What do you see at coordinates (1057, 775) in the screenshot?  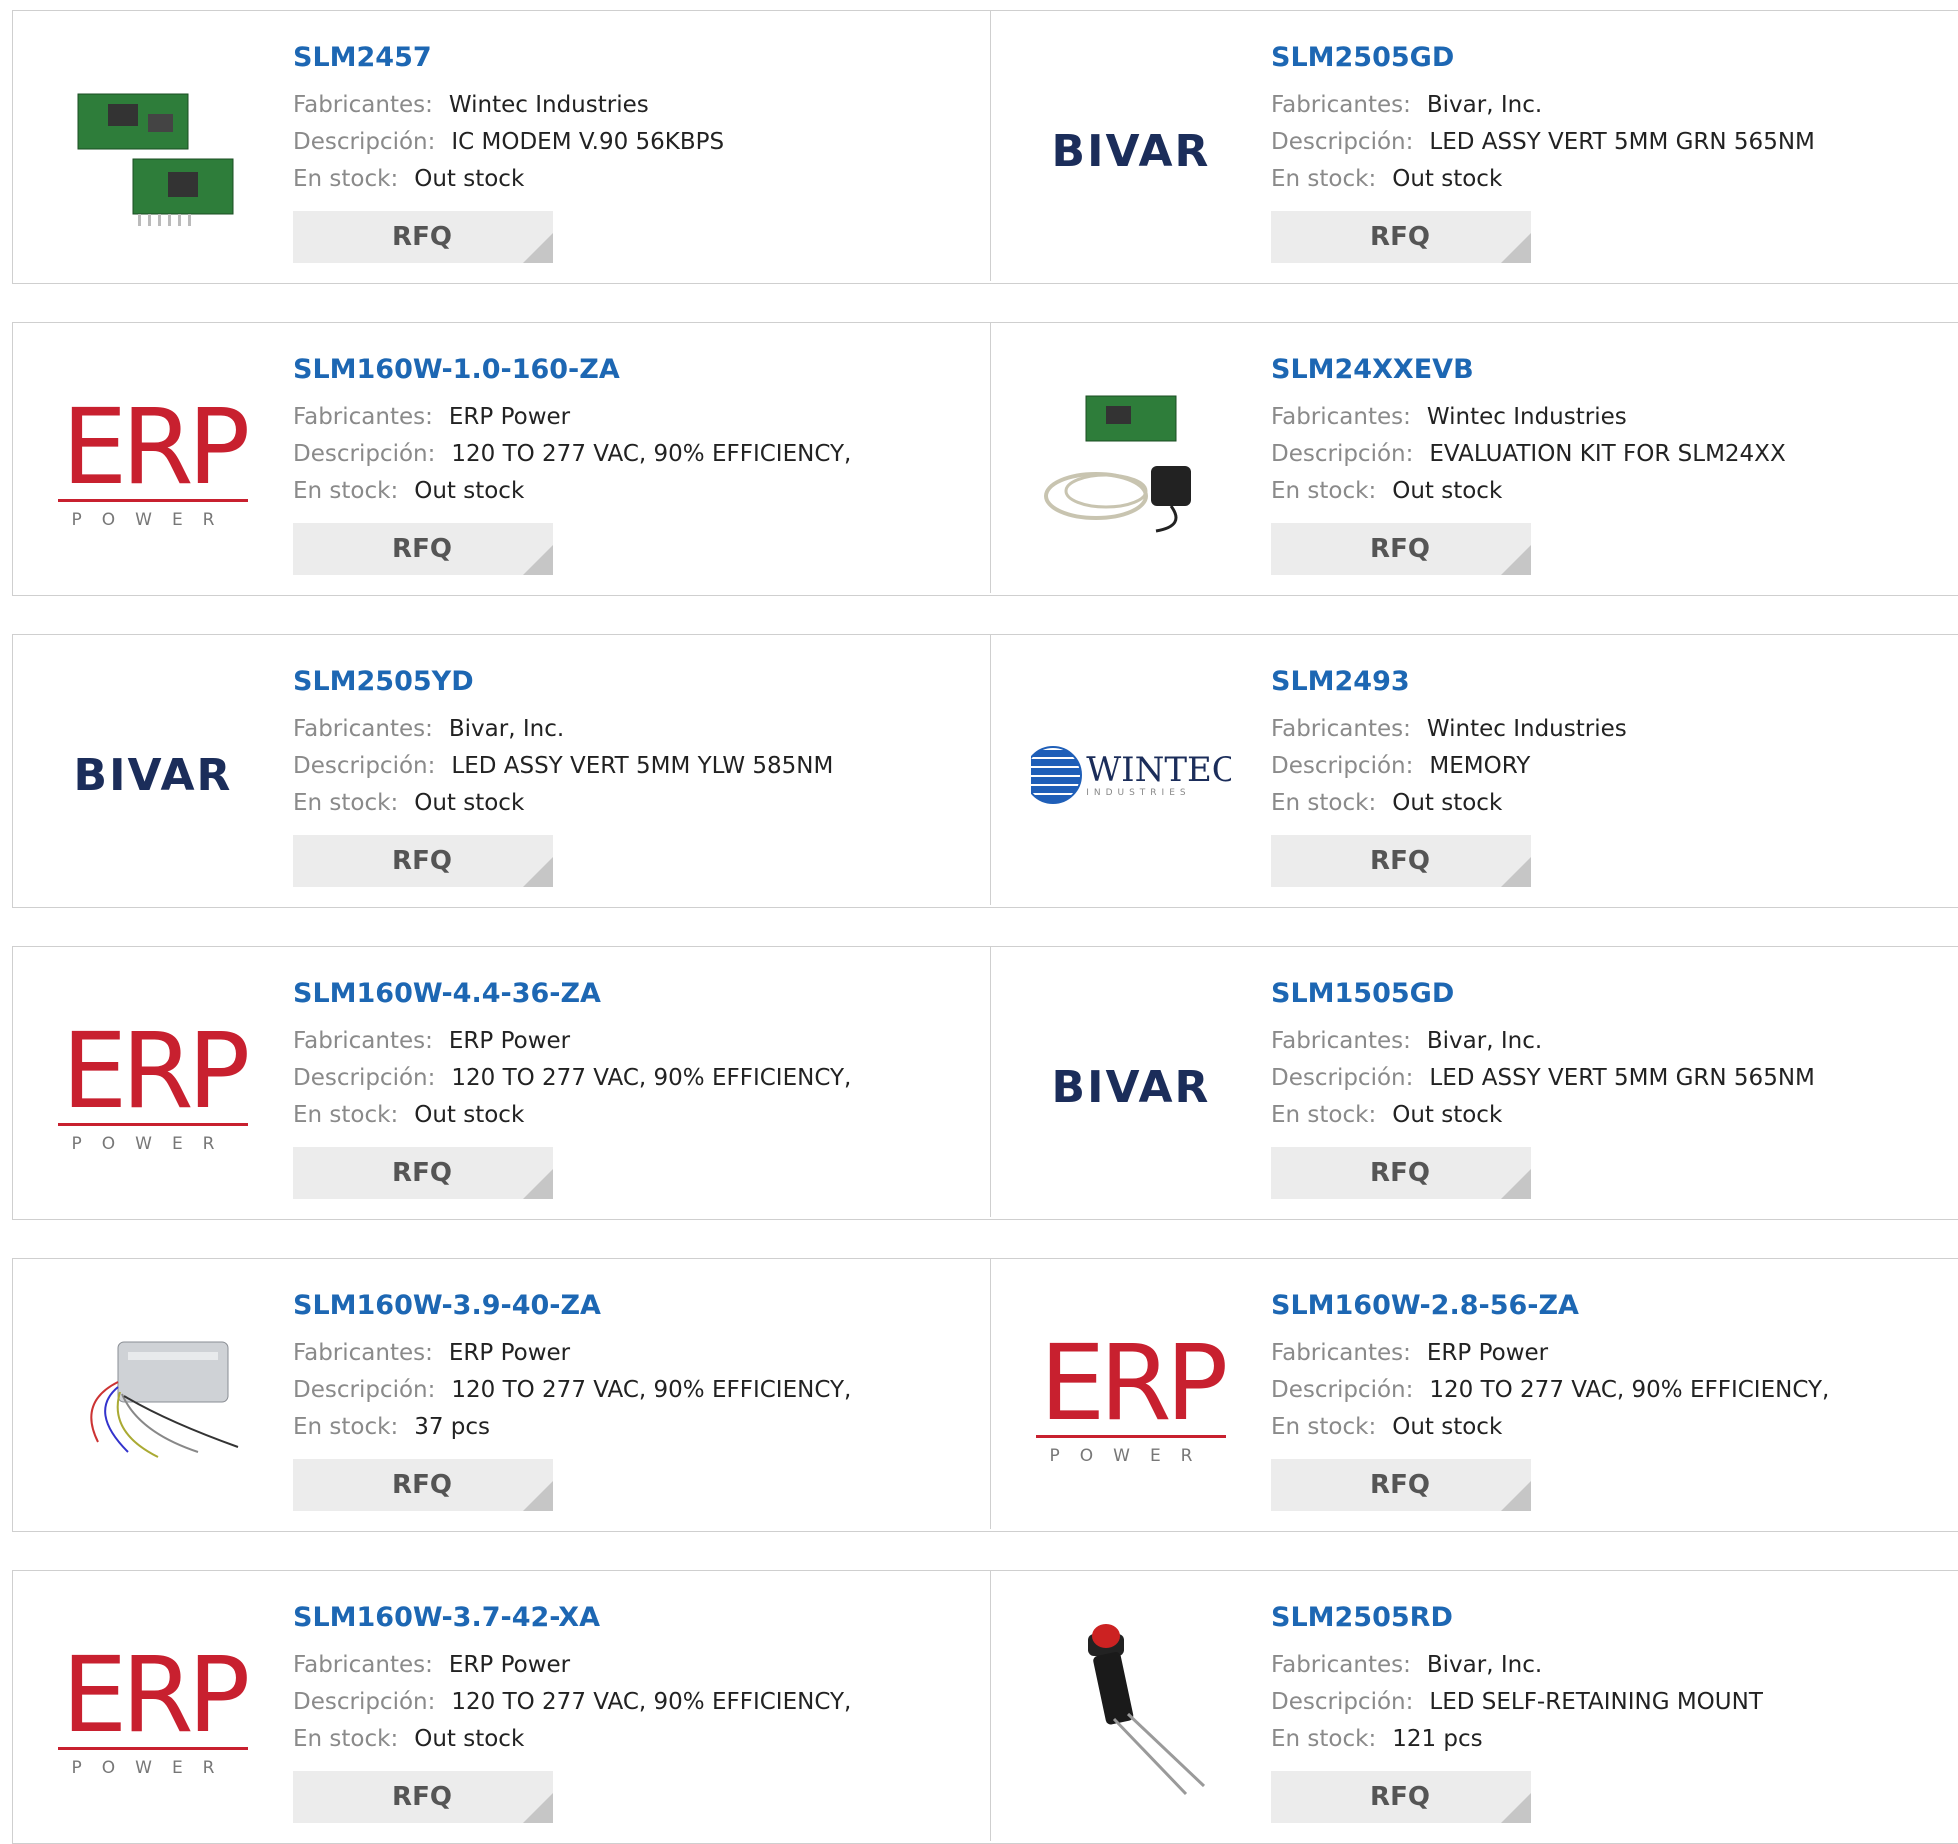 I see `globe-icon` at bounding box center [1057, 775].